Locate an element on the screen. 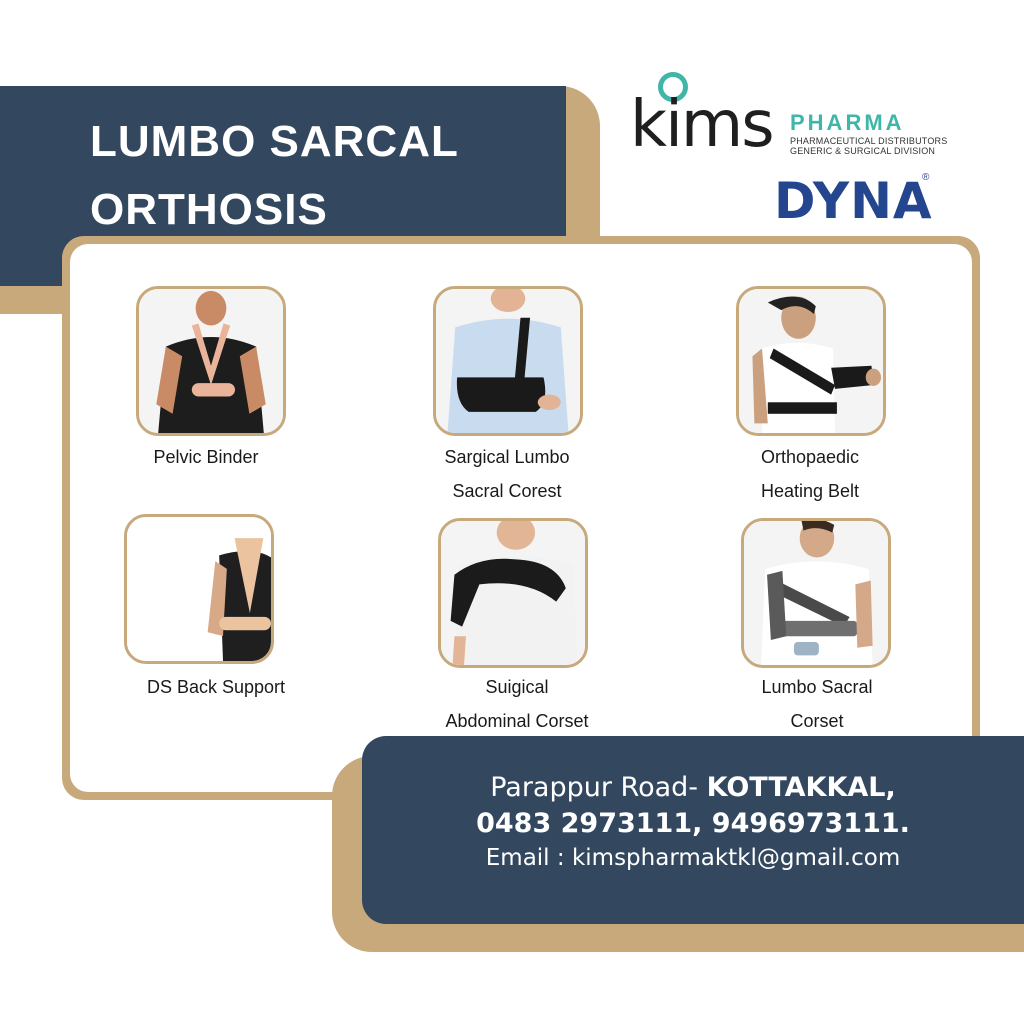 This screenshot has width=1024, height=1024. arm-sling-icon is located at coordinates (508, 361).